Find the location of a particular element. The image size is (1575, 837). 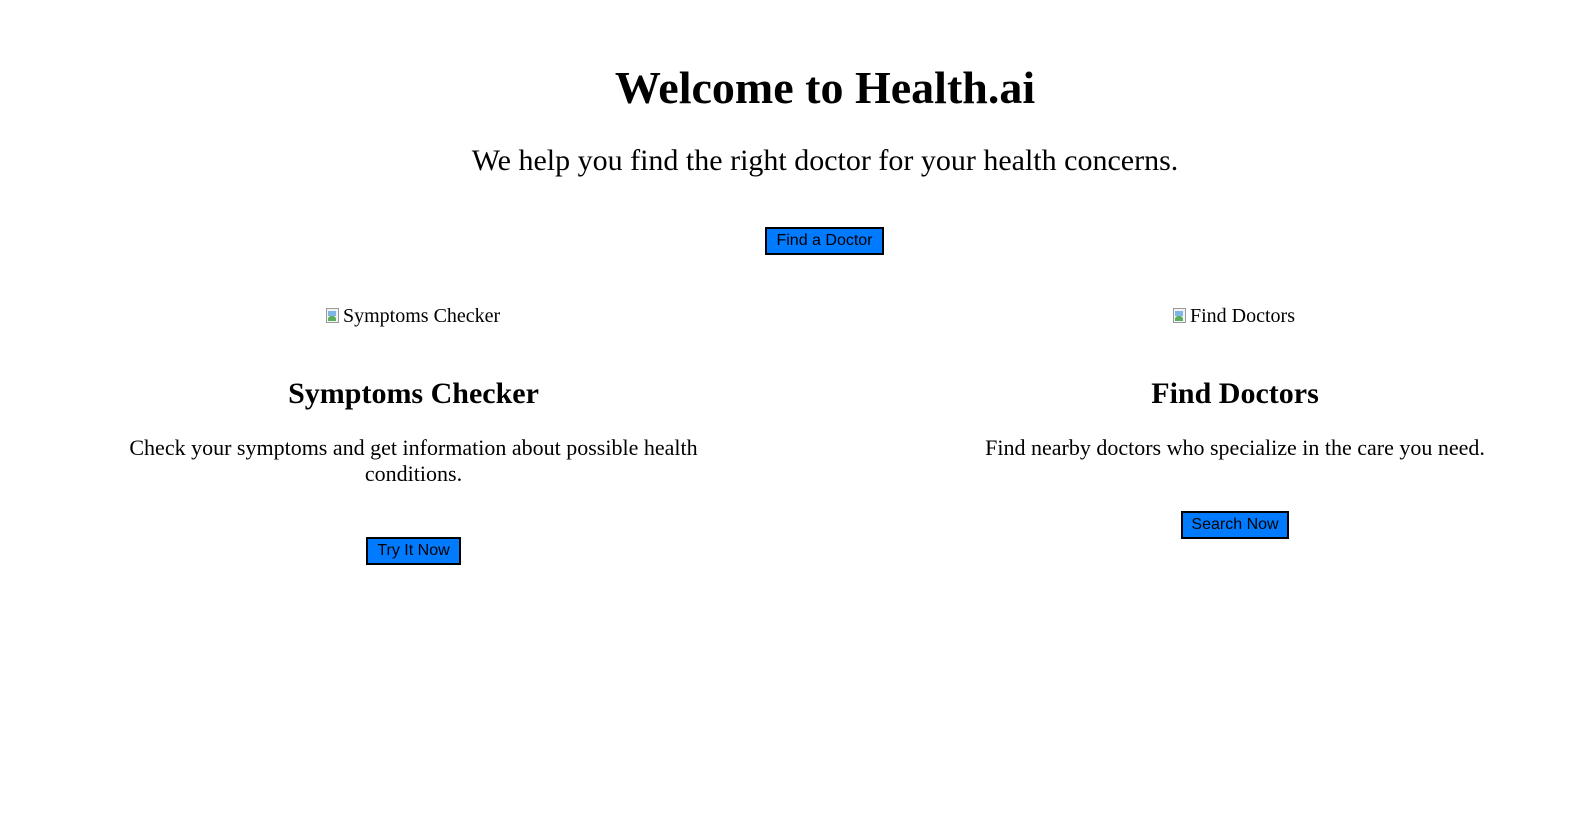

find-doctors-image: Find Doctors is located at coordinates (1233, 316).